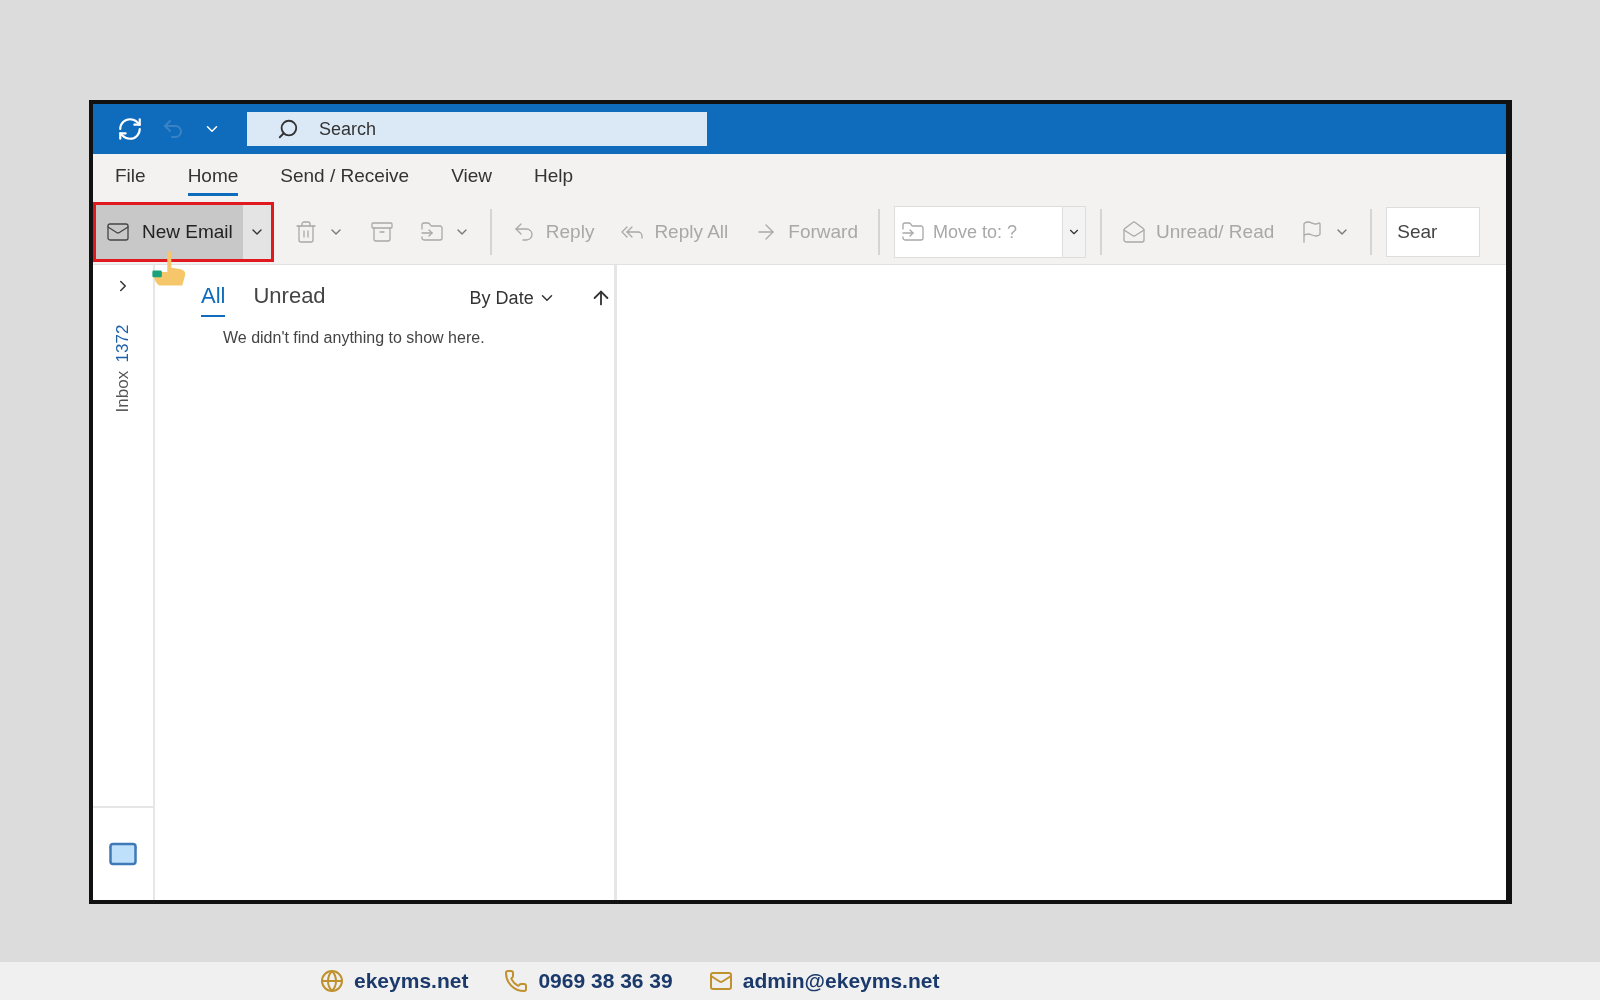  What do you see at coordinates (123, 344) in the screenshot?
I see `unread-count: 1372` at bounding box center [123, 344].